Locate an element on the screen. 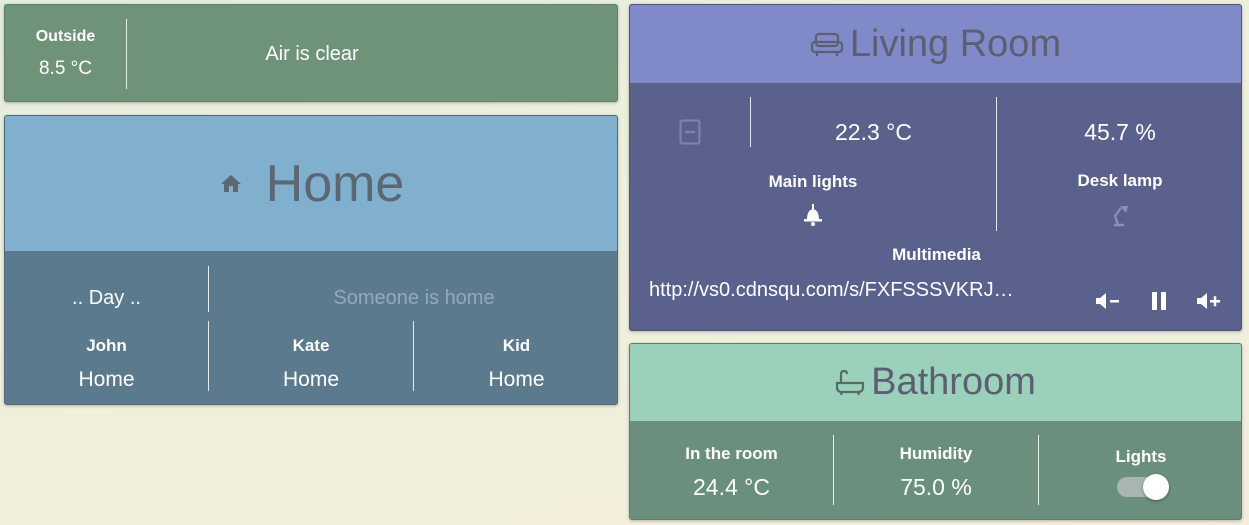  pause-button is located at coordinates (1159, 301).